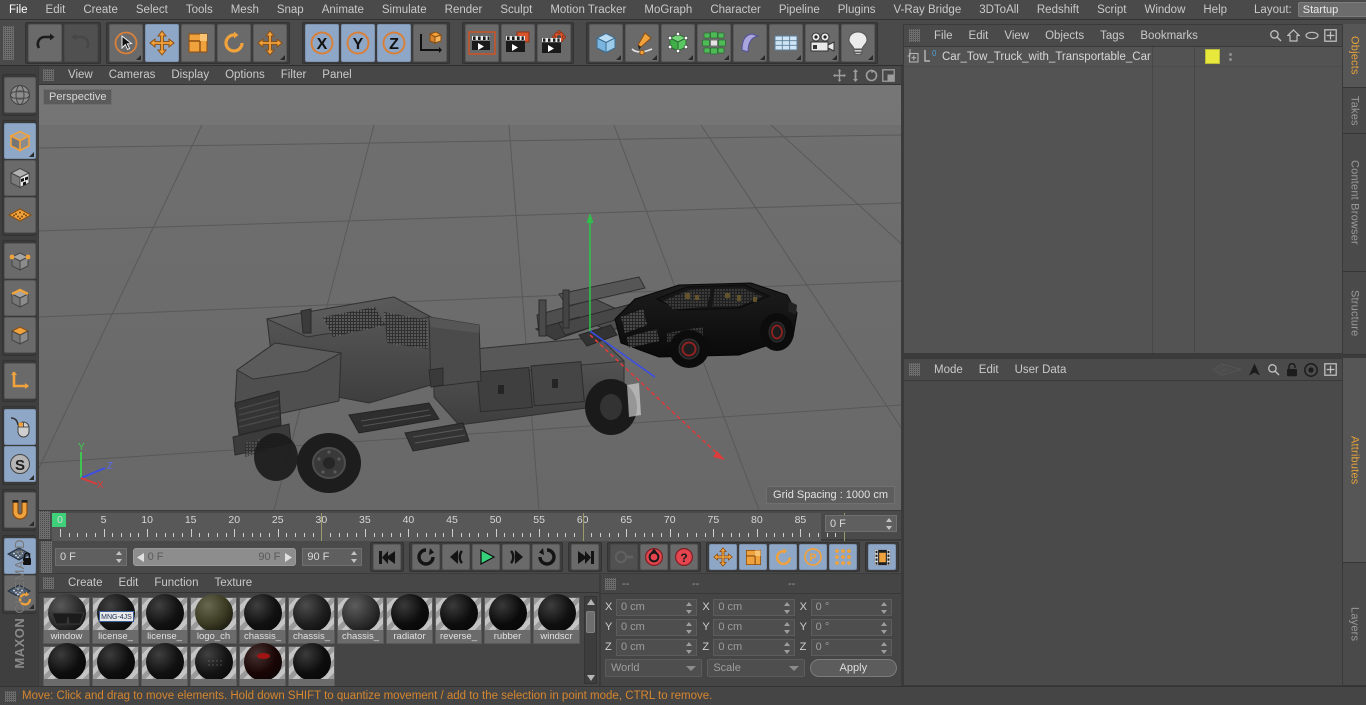 Image resolution: width=1366 pixels, height=705 pixels. What do you see at coordinates (245, 75) in the screenshot?
I see `viewport-menu-options: Options` at bounding box center [245, 75].